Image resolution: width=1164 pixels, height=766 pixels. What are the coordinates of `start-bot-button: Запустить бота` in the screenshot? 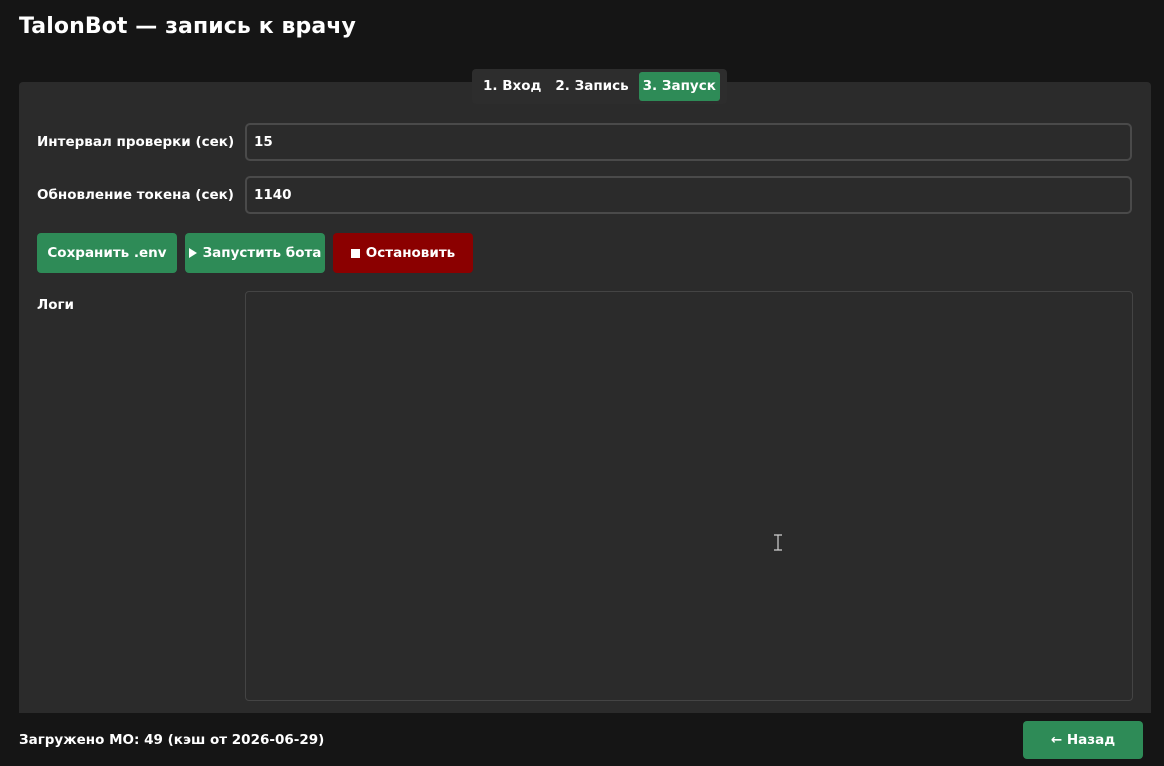 It's located at (255, 253).